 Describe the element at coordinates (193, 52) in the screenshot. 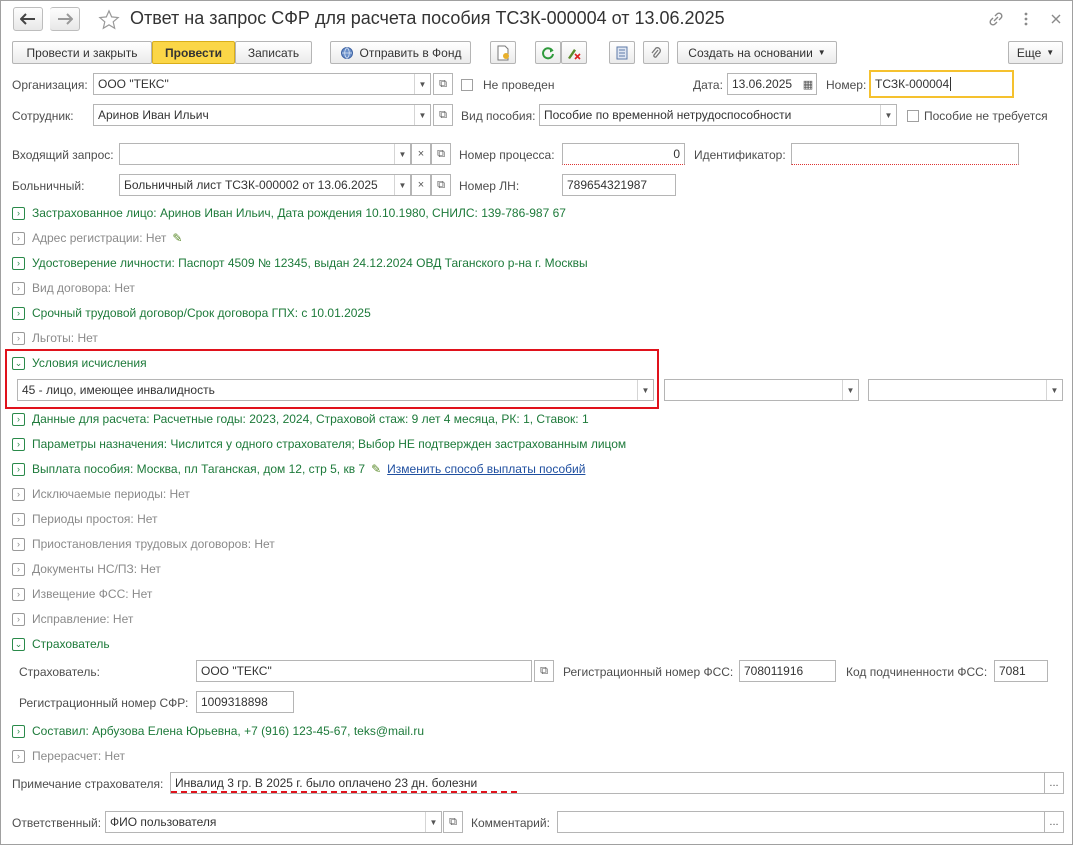

I see `post-button: Провести` at that location.